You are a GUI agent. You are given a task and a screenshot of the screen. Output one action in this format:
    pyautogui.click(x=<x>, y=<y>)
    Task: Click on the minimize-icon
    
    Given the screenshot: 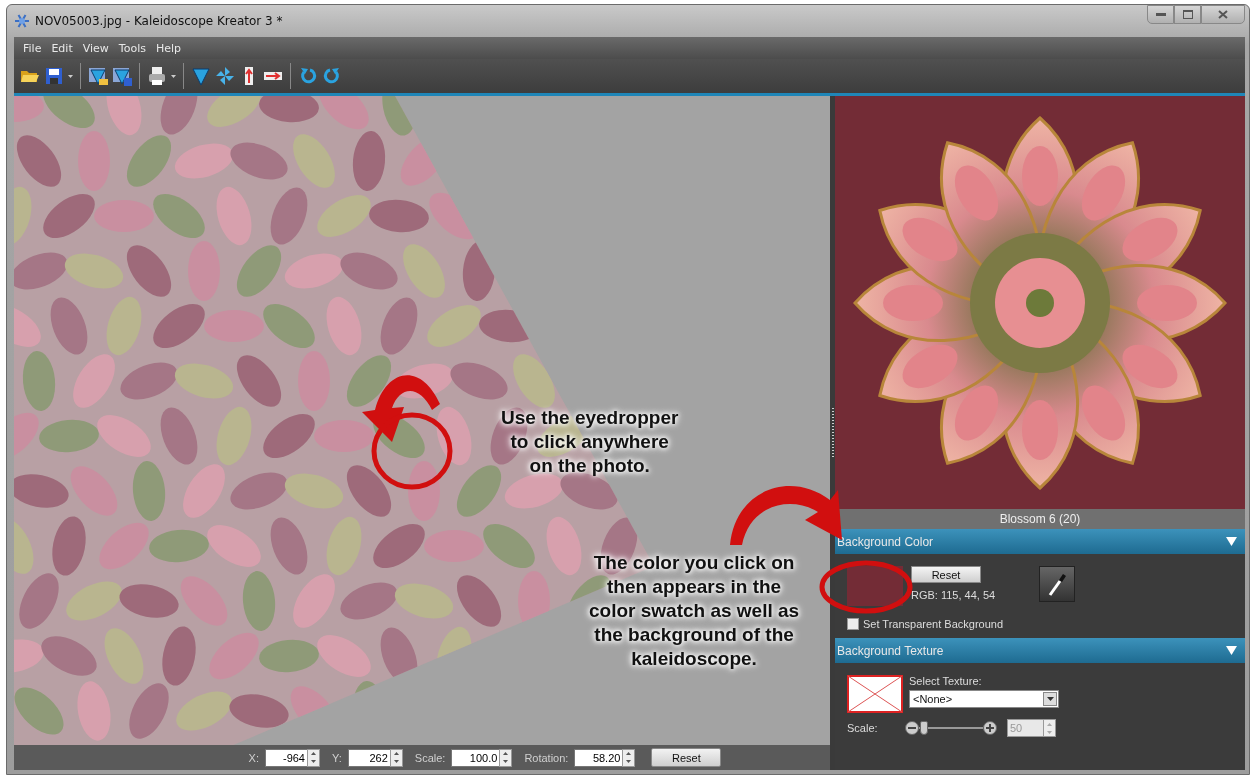 What is the action you would take?
    pyautogui.click(x=1160, y=14)
    